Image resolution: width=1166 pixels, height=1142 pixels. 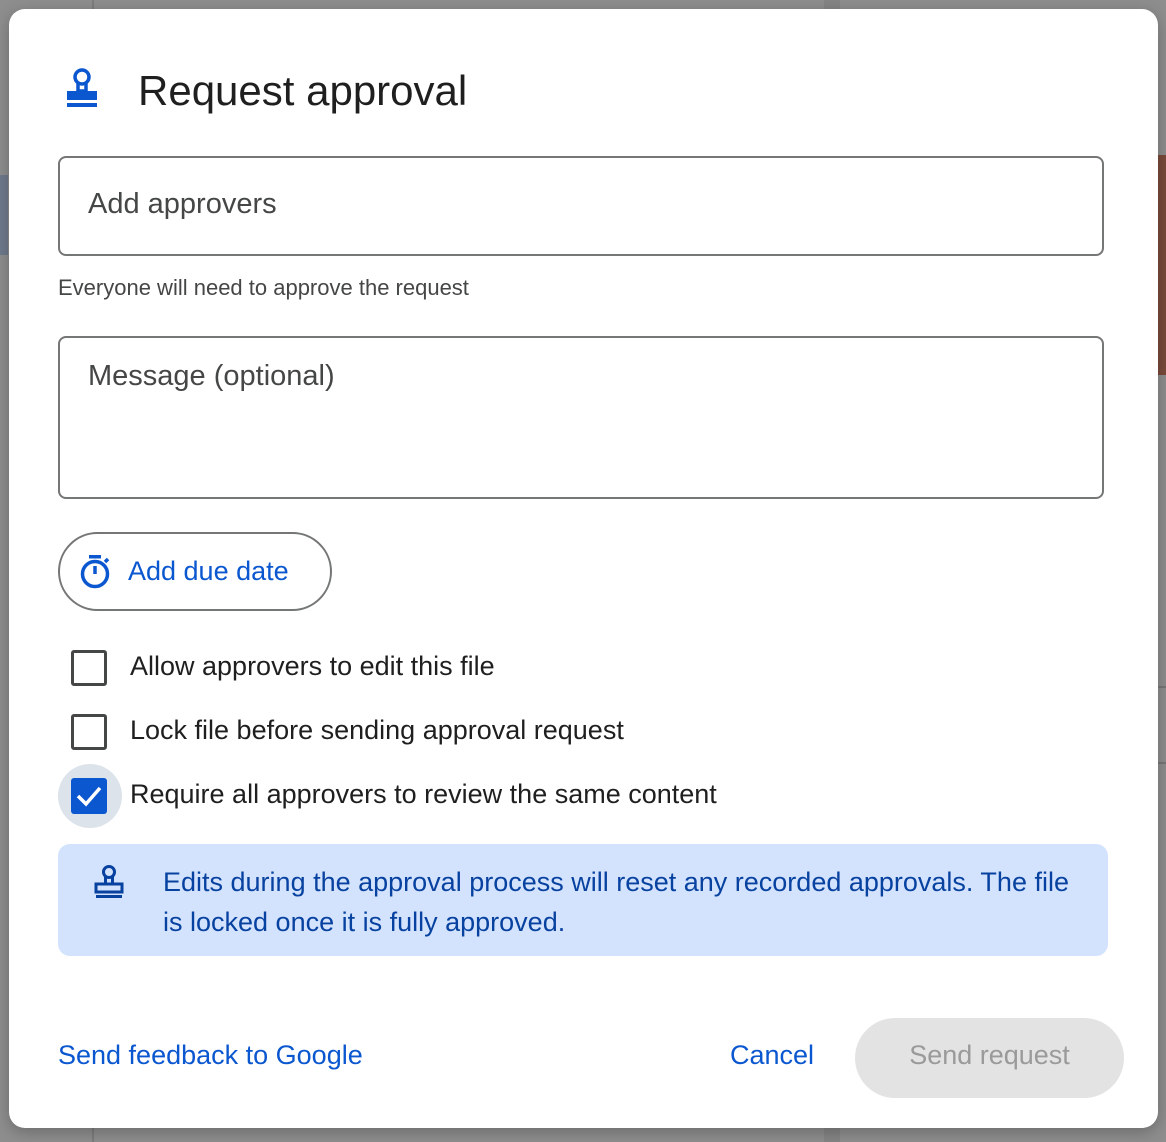 What do you see at coordinates (772, 1055) in the screenshot?
I see `cancel-button: Cancel` at bounding box center [772, 1055].